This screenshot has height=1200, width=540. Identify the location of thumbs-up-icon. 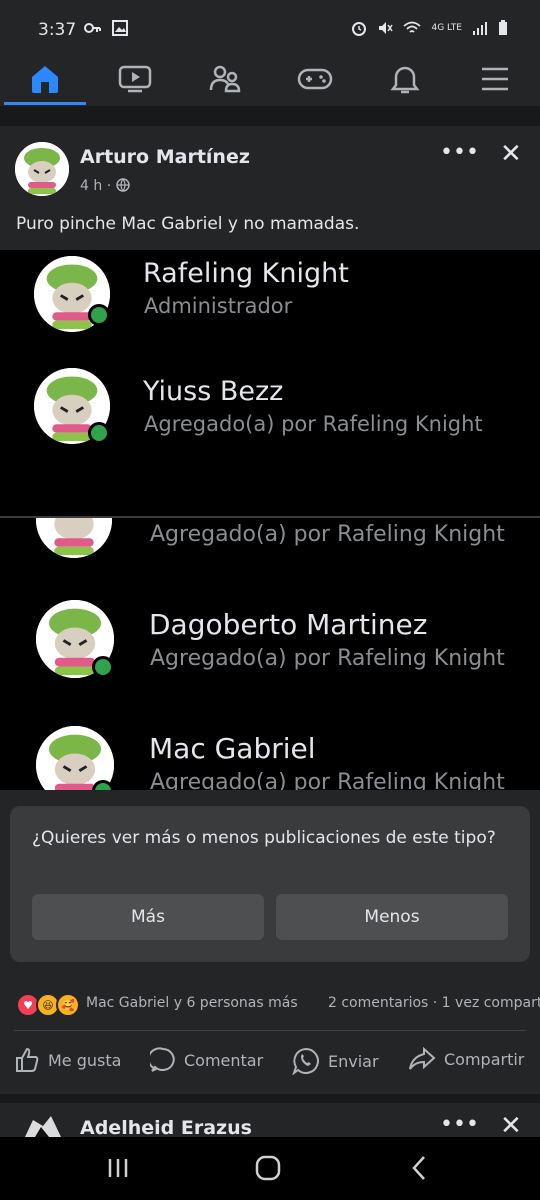
(27, 1059).